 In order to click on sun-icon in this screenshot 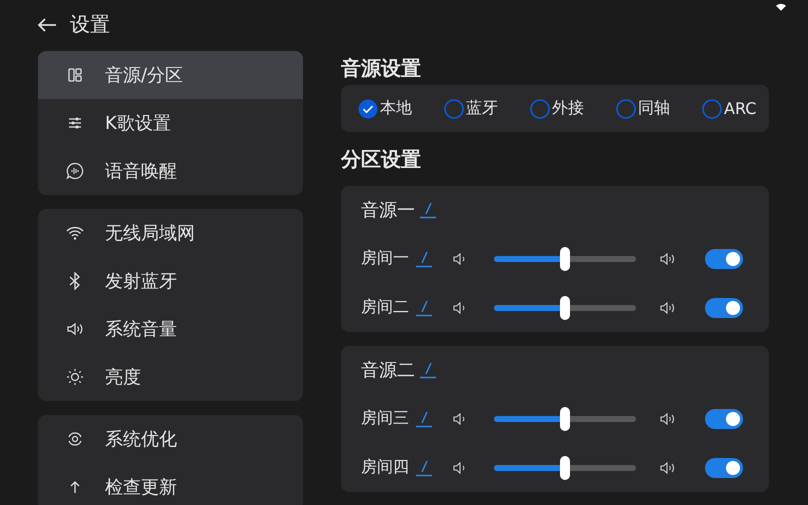, I will do `click(75, 377)`.